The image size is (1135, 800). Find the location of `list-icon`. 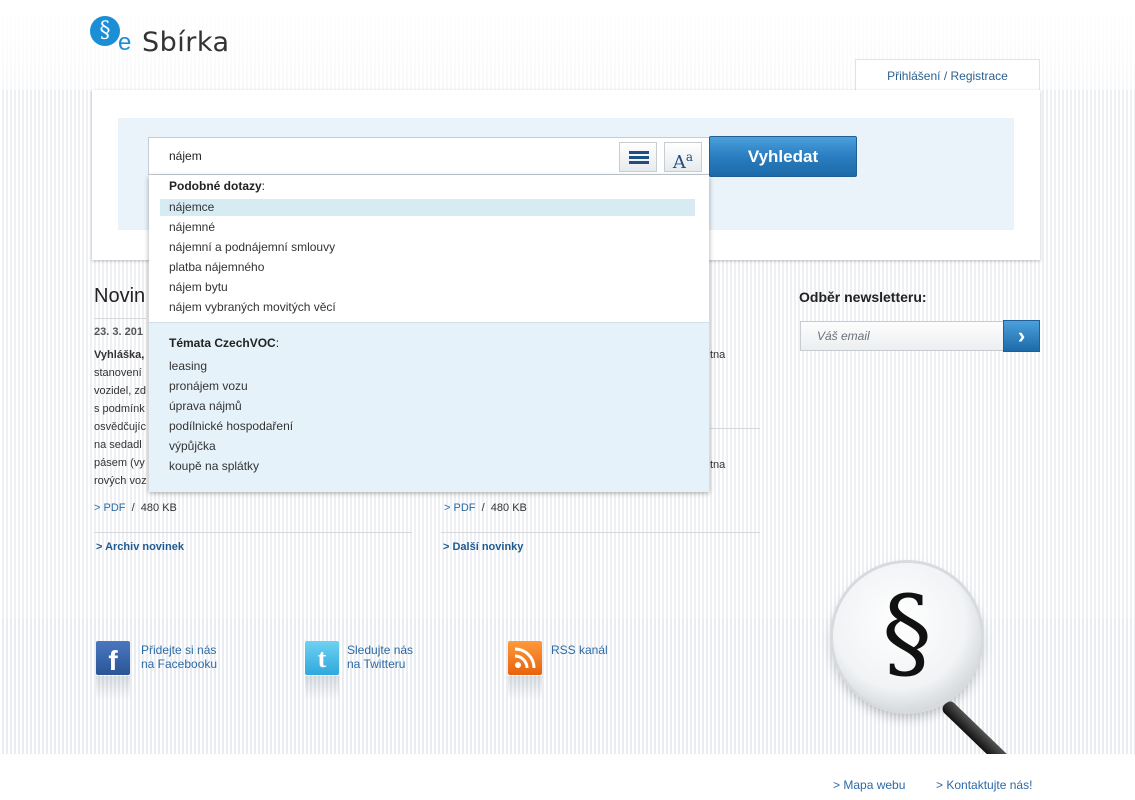

list-icon is located at coordinates (639, 158).